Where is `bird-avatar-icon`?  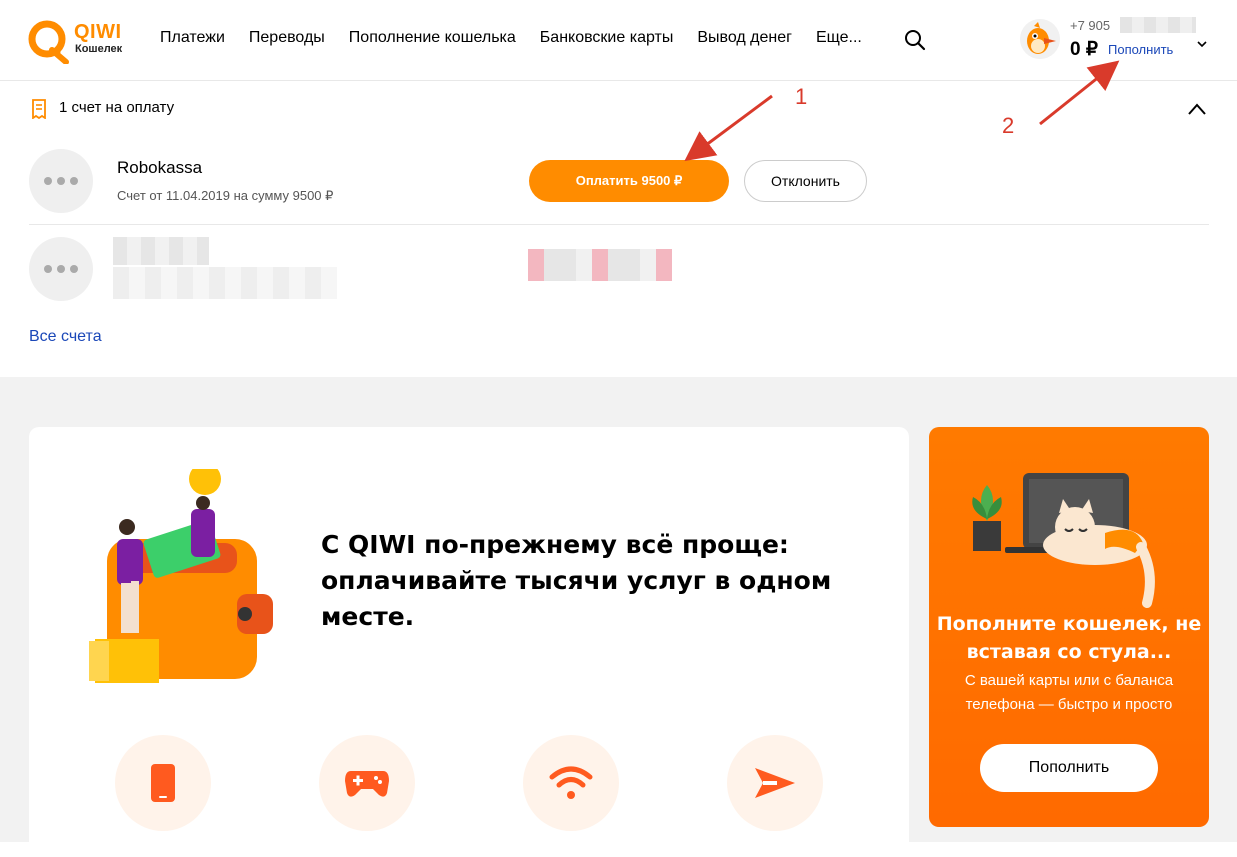
bird-avatar-icon is located at coordinates (1040, 39).